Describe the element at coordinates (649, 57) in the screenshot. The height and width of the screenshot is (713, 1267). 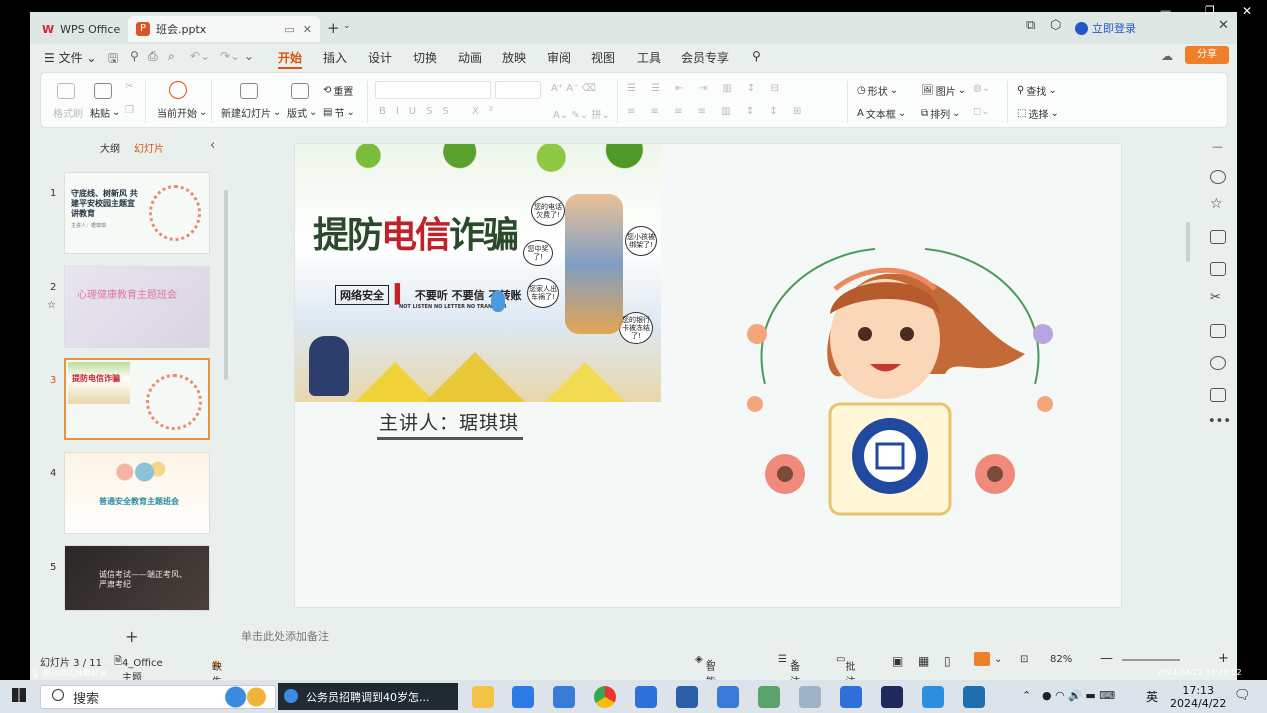
I see `tab-tools: 工具` at that location.